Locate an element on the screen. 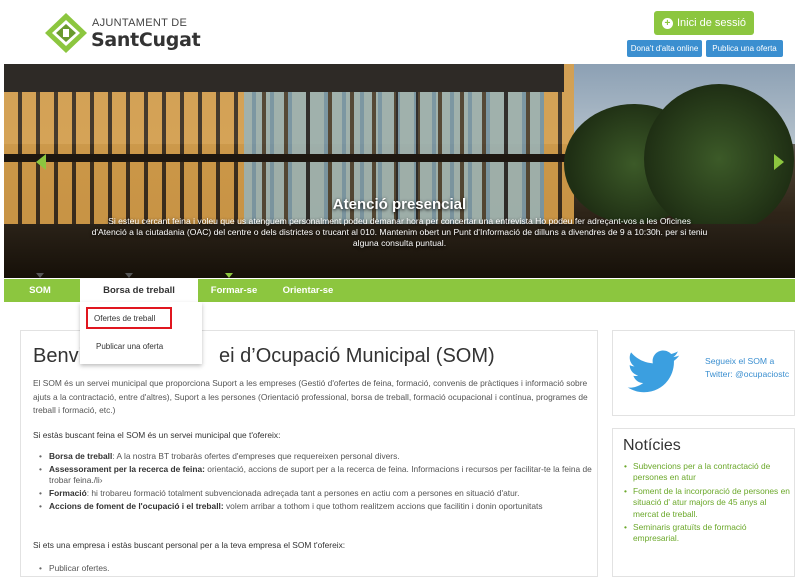  nav-item-orientar-se: Orientar-se is located at coordinates (308, 290).